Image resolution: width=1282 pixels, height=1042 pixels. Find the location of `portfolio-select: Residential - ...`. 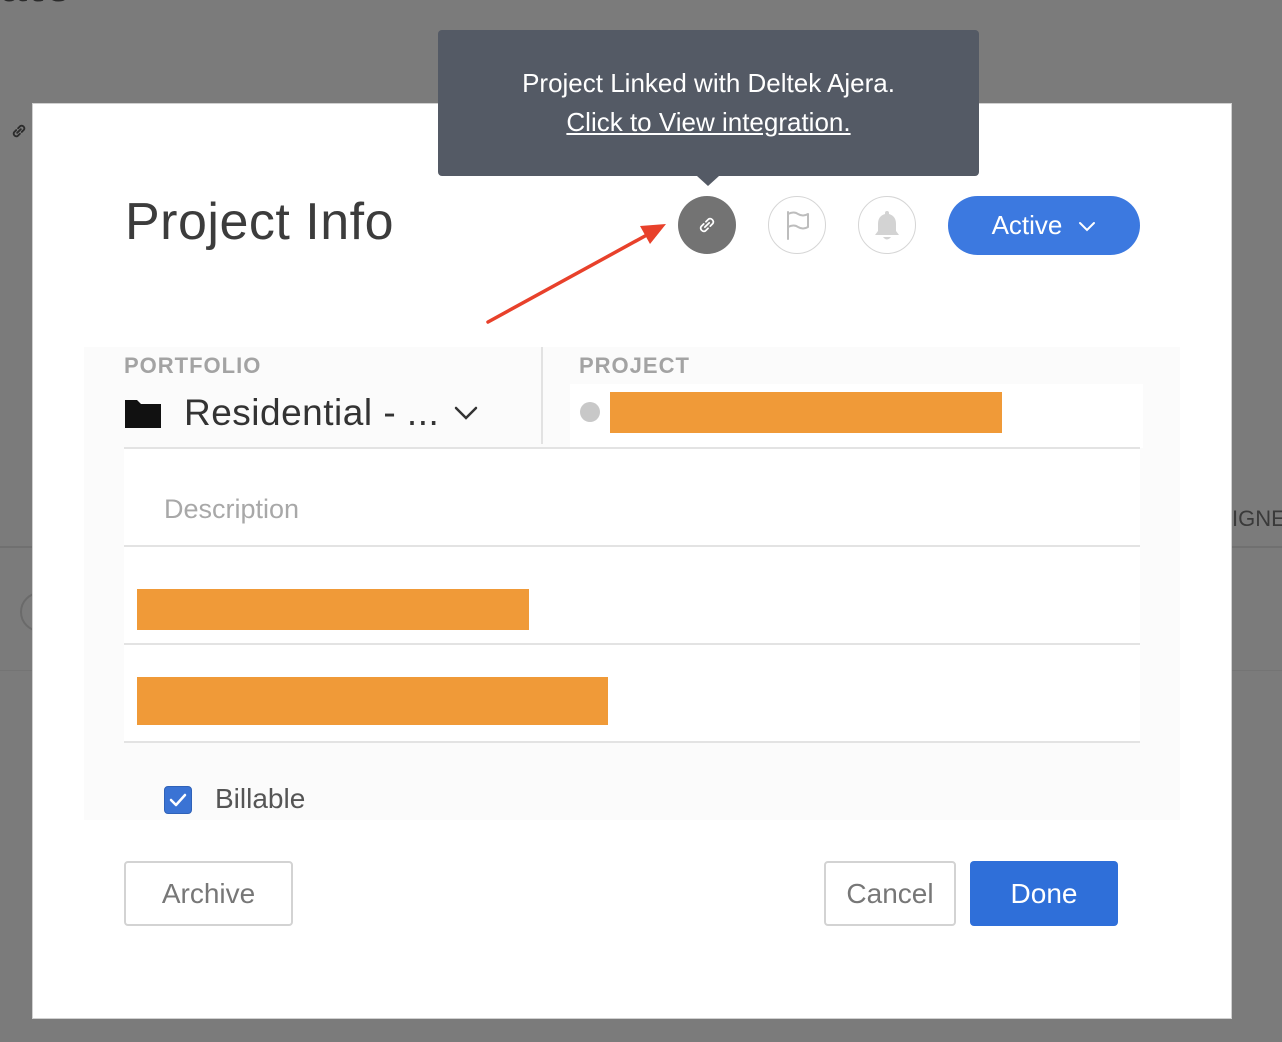

portfolio-select: Residential - ... is located at coordinates (301, 413).